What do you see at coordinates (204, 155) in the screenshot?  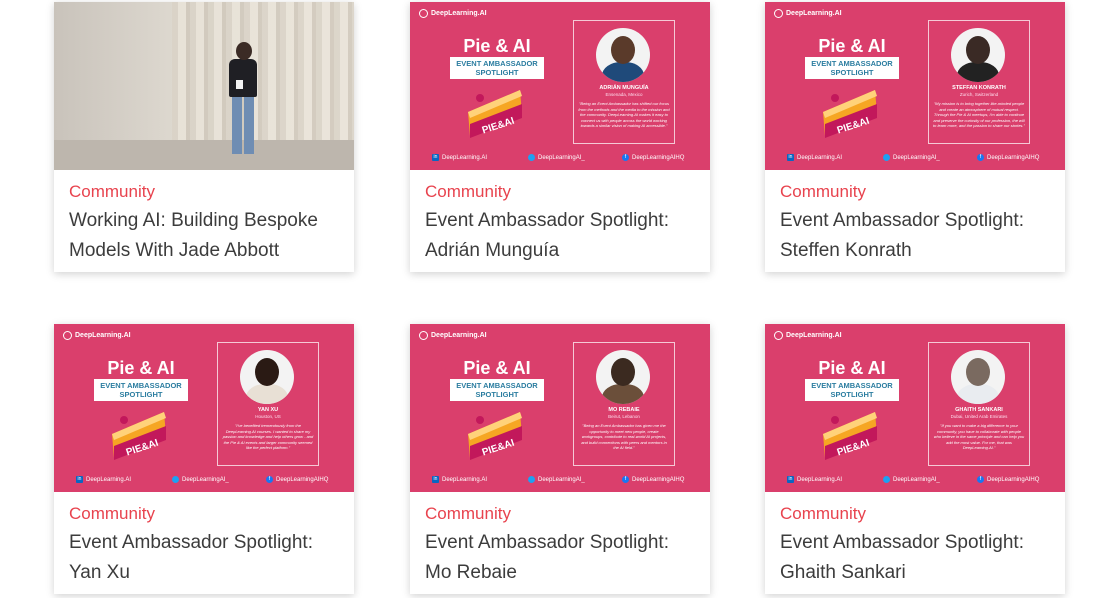 I see `stage-floor` at bounding box center [204, 155].